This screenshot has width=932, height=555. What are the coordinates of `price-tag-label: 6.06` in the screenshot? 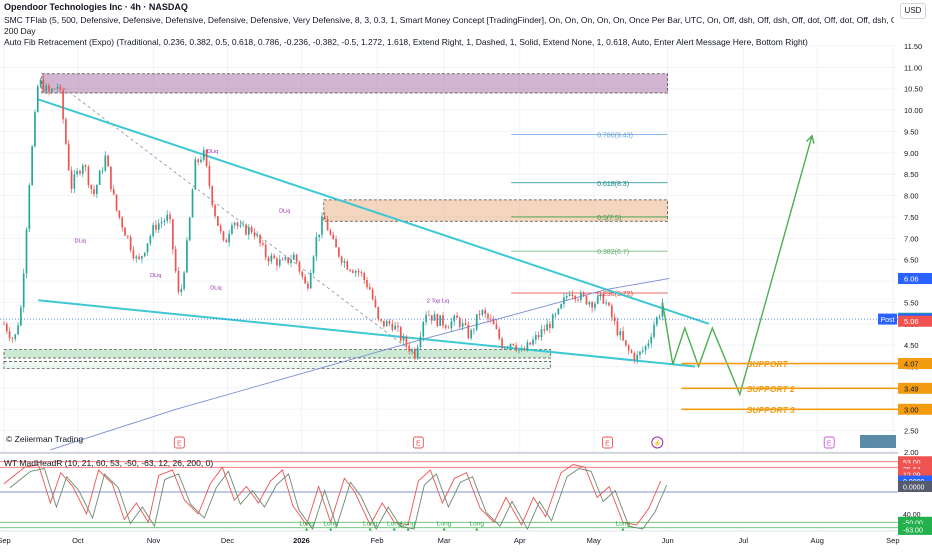 It's located at (911, 278).